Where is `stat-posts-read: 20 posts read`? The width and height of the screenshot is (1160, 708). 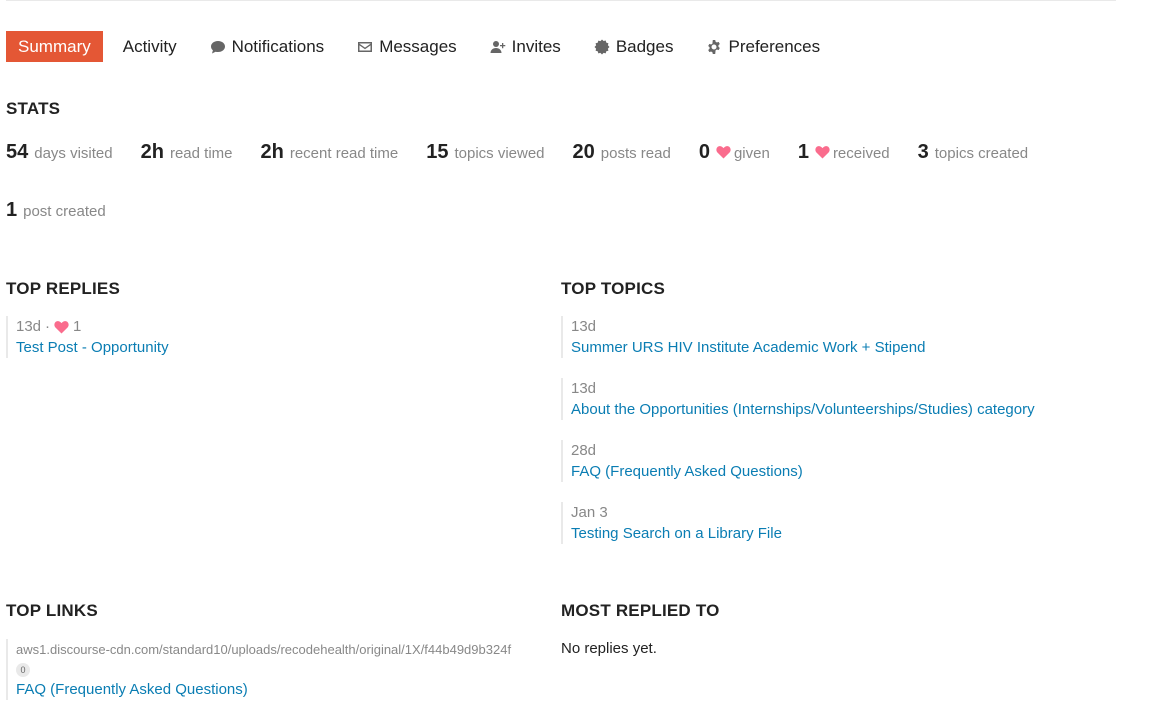 stat-posts-read: 20 posts read is located at coordinates (622, 155).